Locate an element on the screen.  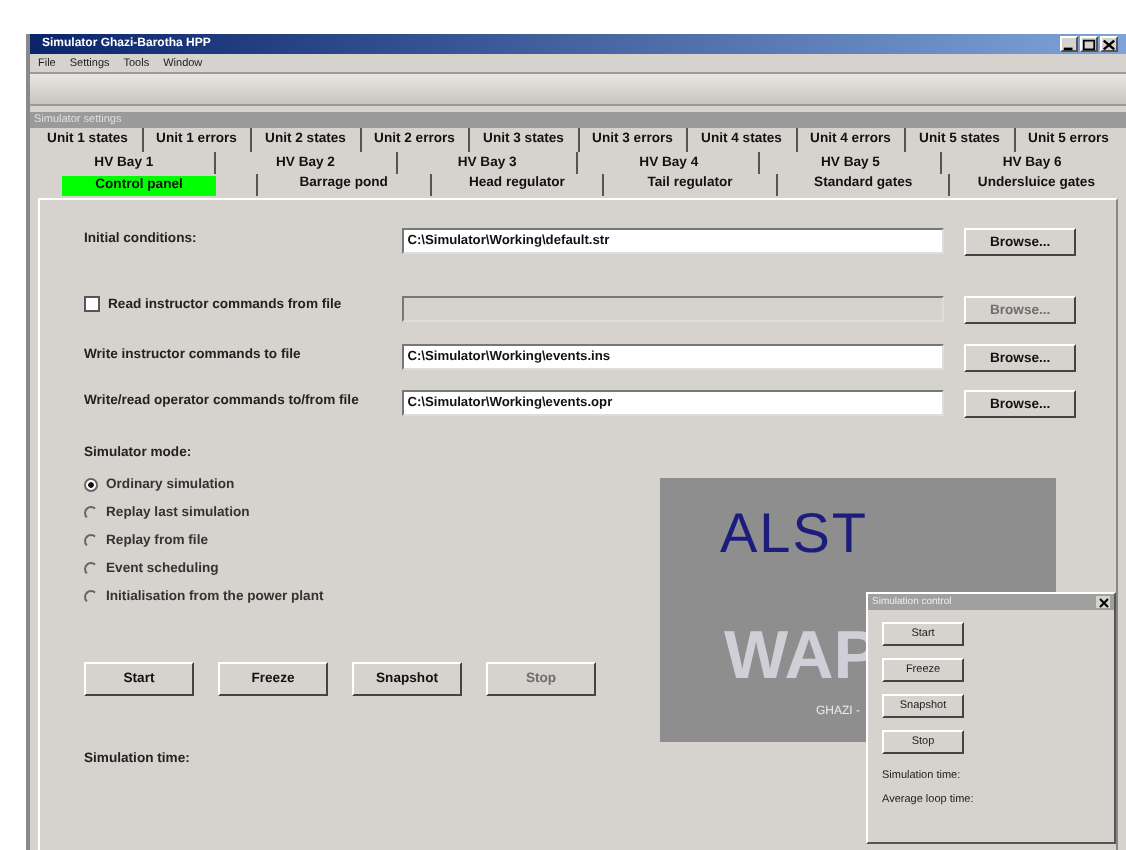
minimize-button is located at coordinates (1069, 44).